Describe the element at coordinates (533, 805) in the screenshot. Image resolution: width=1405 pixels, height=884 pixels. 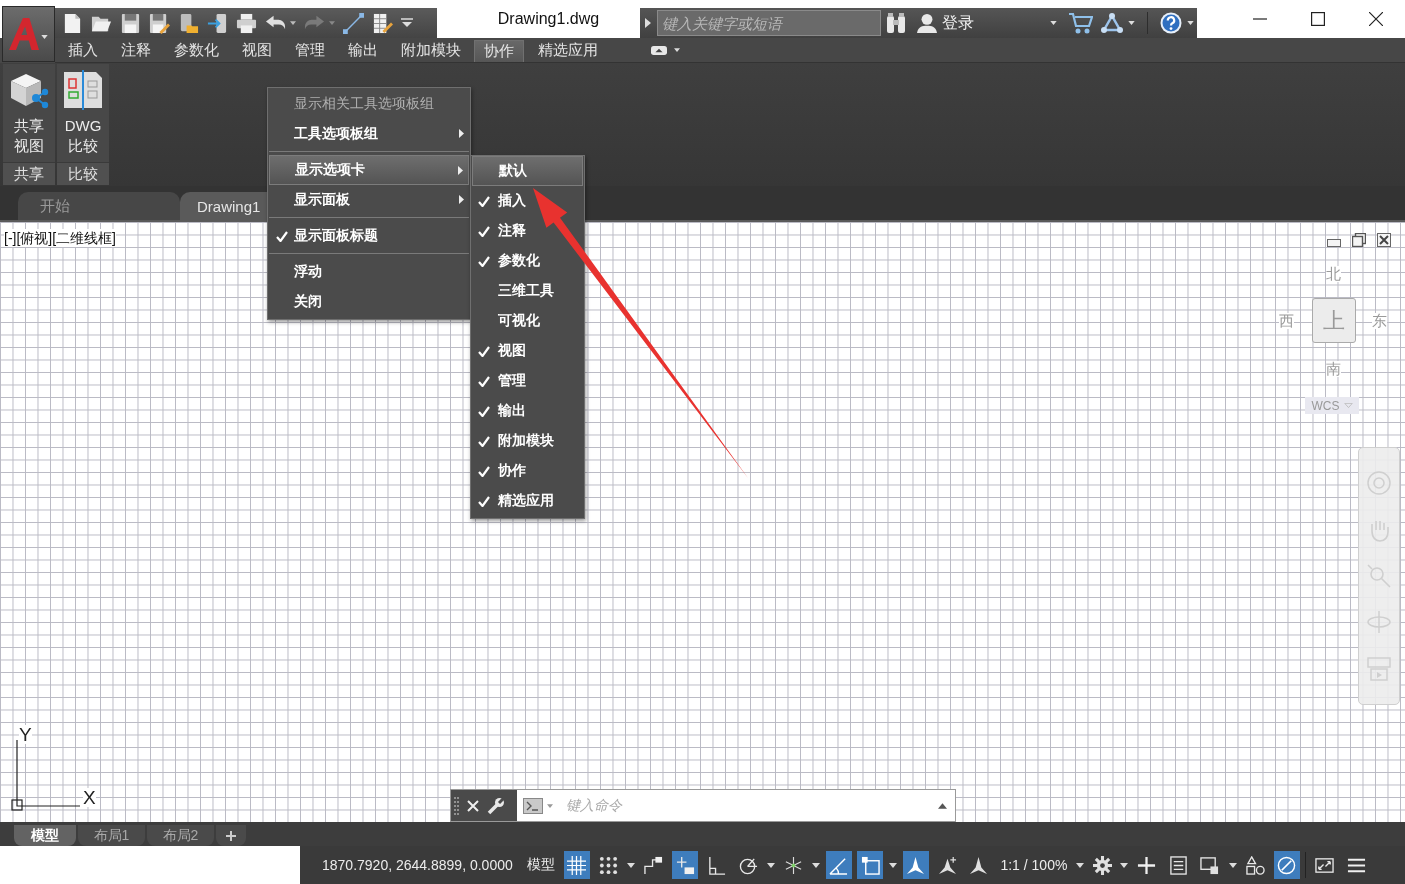
I see `prompt-icon` at that location.